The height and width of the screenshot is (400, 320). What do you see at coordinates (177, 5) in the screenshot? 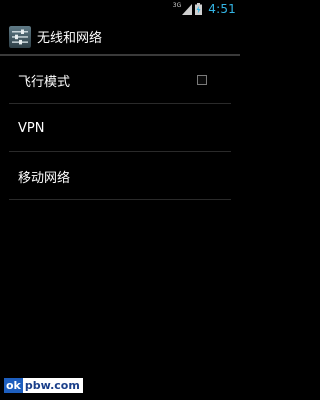
I see `network-type-label: 3G` at bounding box center [177, 5].